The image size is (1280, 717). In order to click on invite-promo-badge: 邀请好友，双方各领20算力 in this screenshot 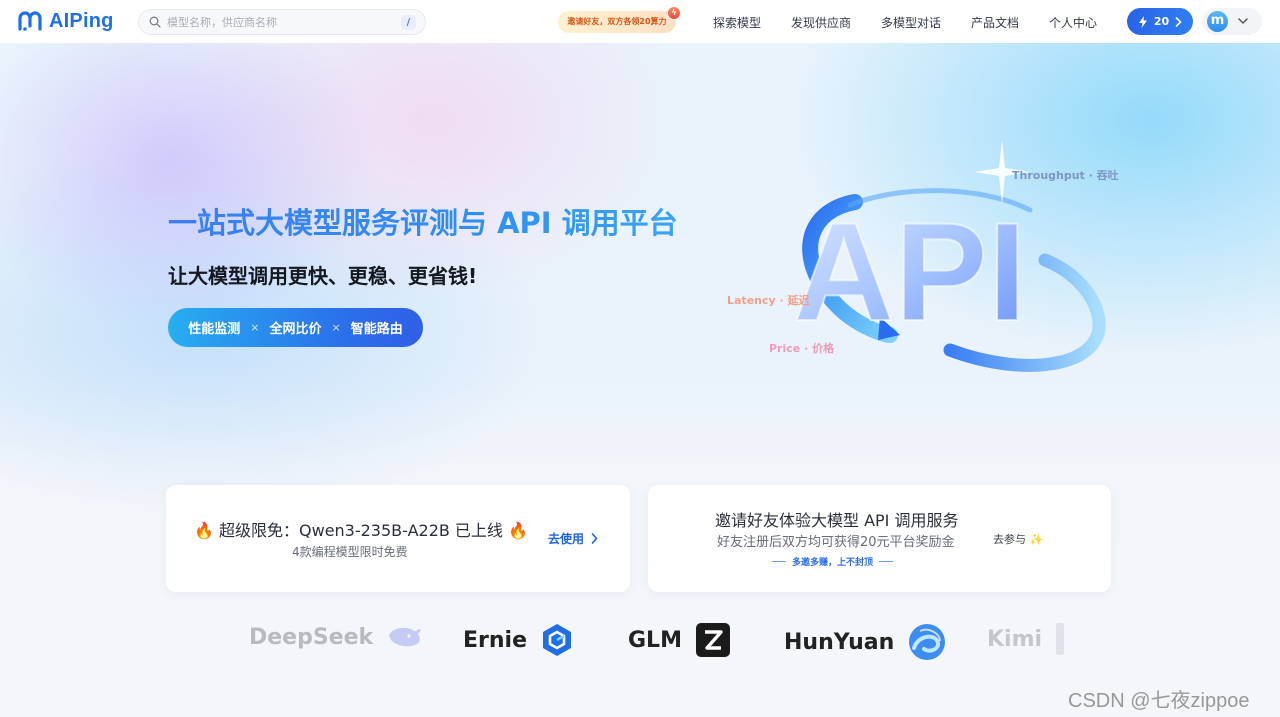, I will do `click(617, 22)`.